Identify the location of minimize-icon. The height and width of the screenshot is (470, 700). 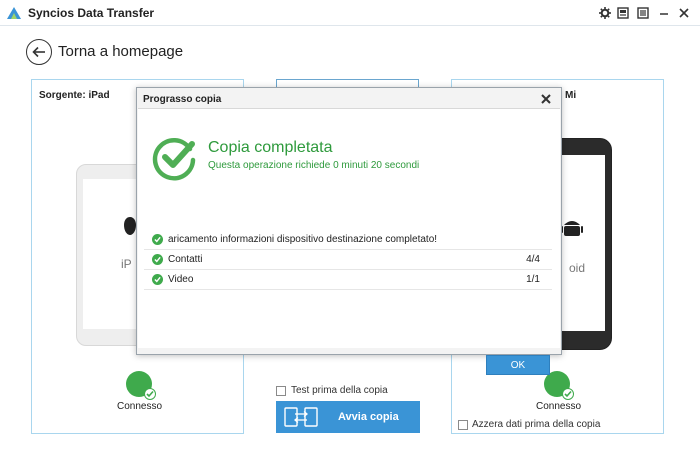
(664, 13).